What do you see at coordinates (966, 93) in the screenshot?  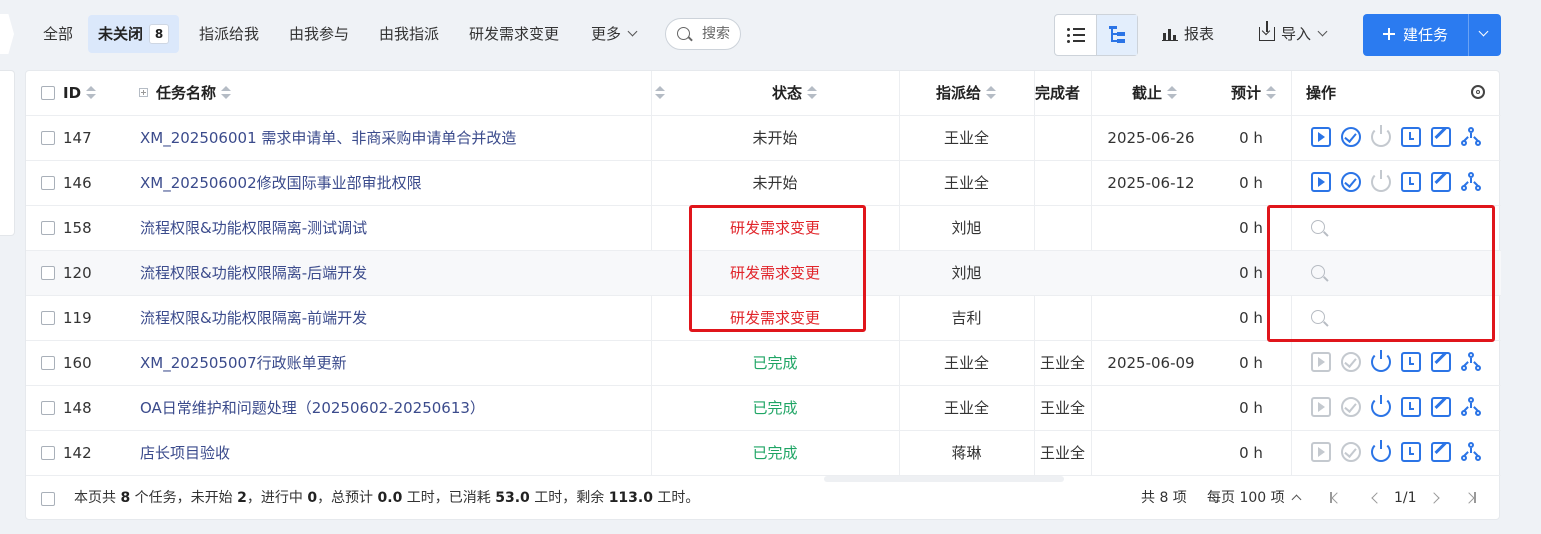 I see `header-assignee: 指派给` at bounding box center [966, 93].